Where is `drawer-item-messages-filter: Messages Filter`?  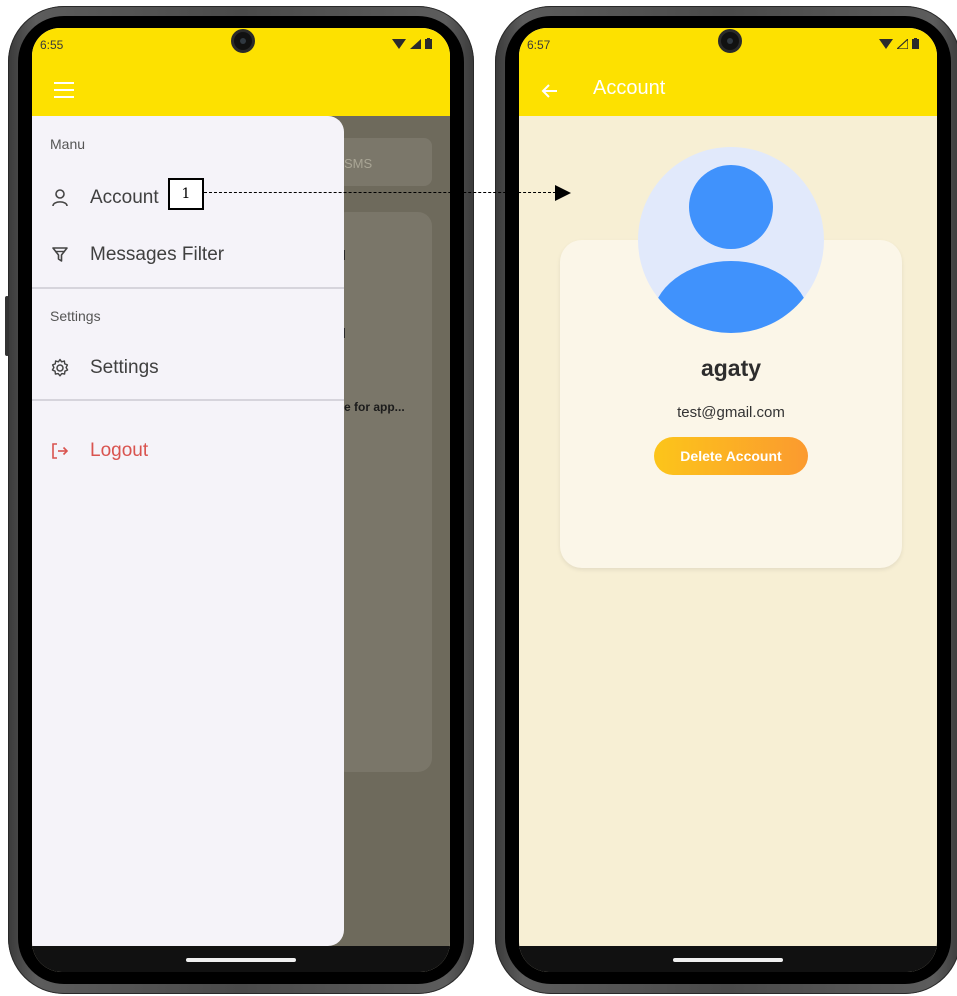
drawer-item-messages-filter: Messages Filter is located at coordinates (188, 255).